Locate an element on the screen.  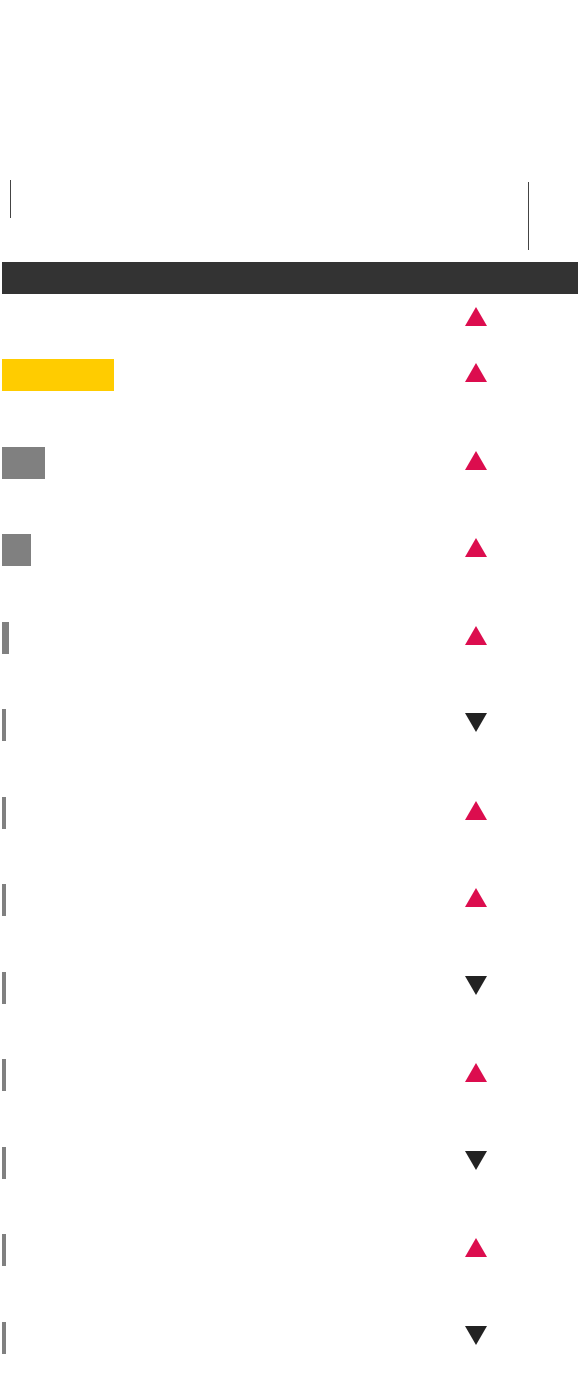
column-divider-left is located at coordinates (10, 199).